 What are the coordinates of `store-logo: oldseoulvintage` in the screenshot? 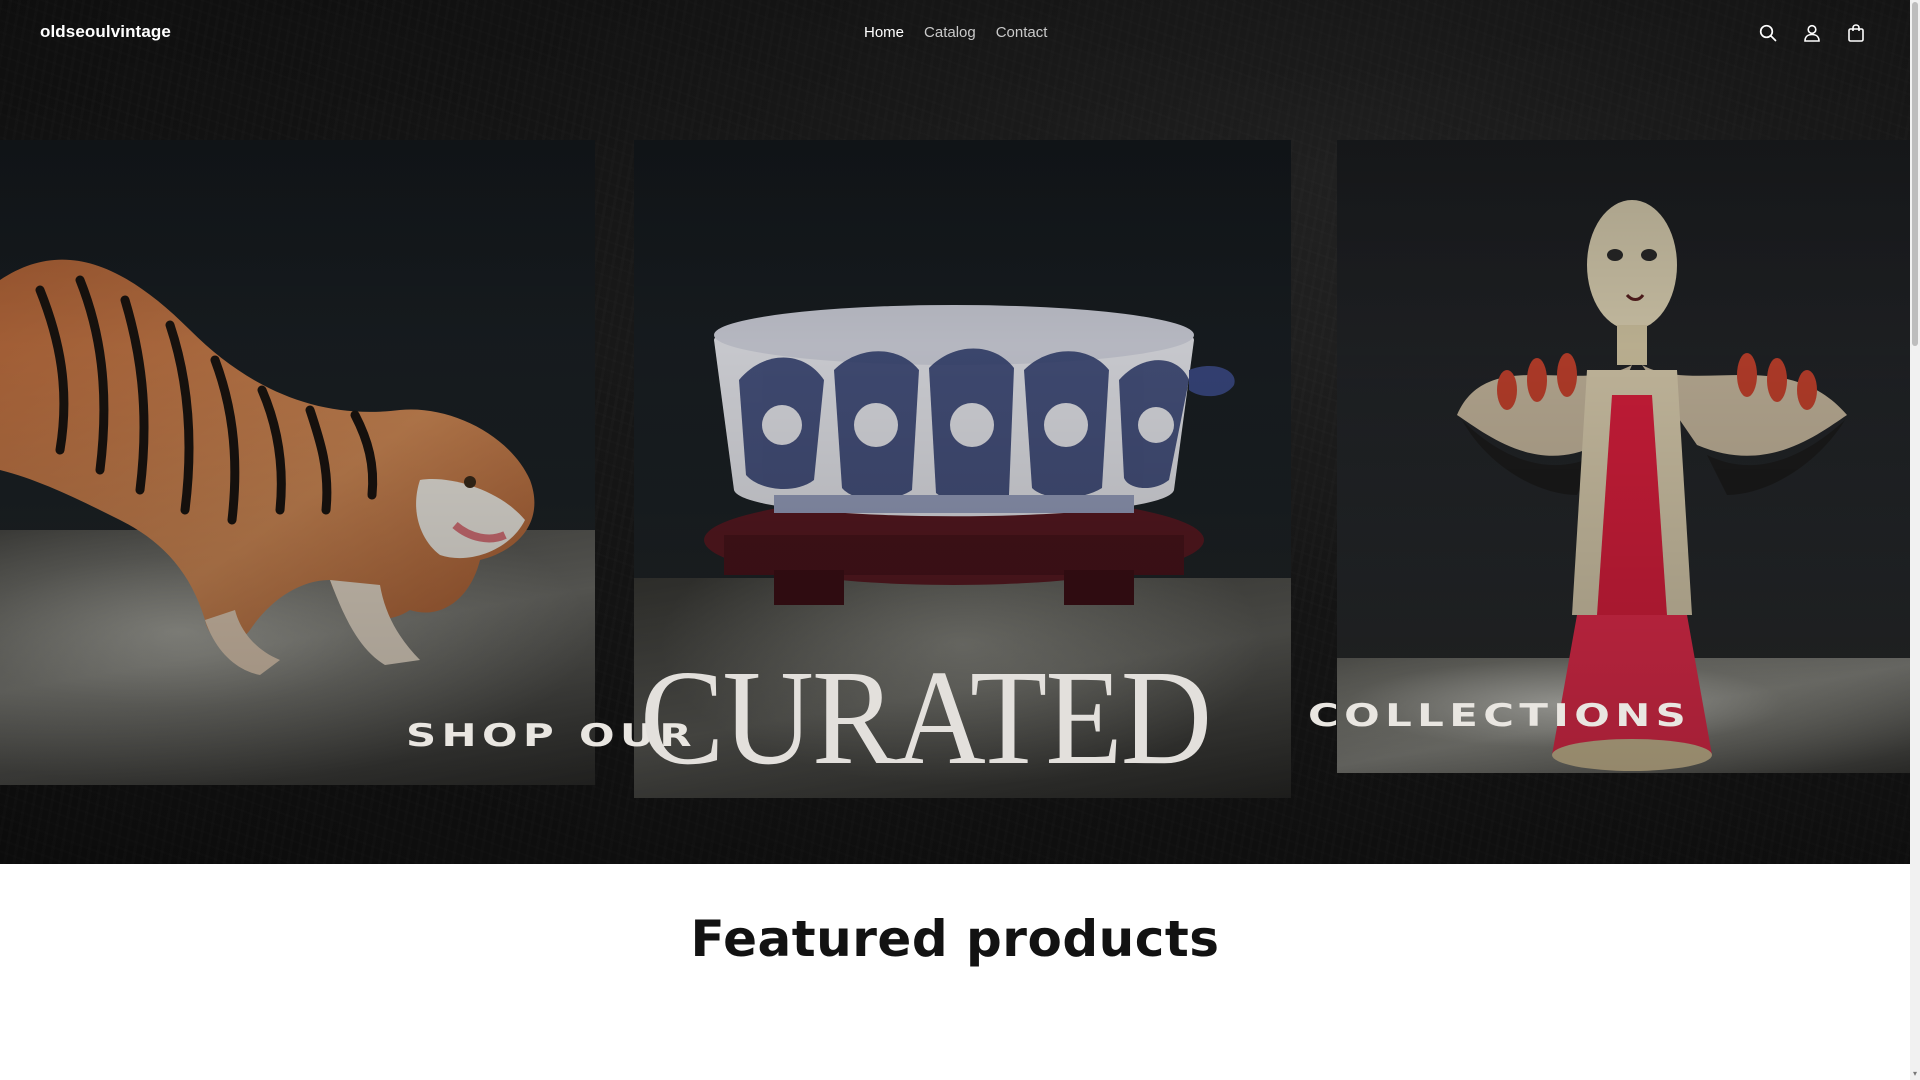 It's located at (105, 32).